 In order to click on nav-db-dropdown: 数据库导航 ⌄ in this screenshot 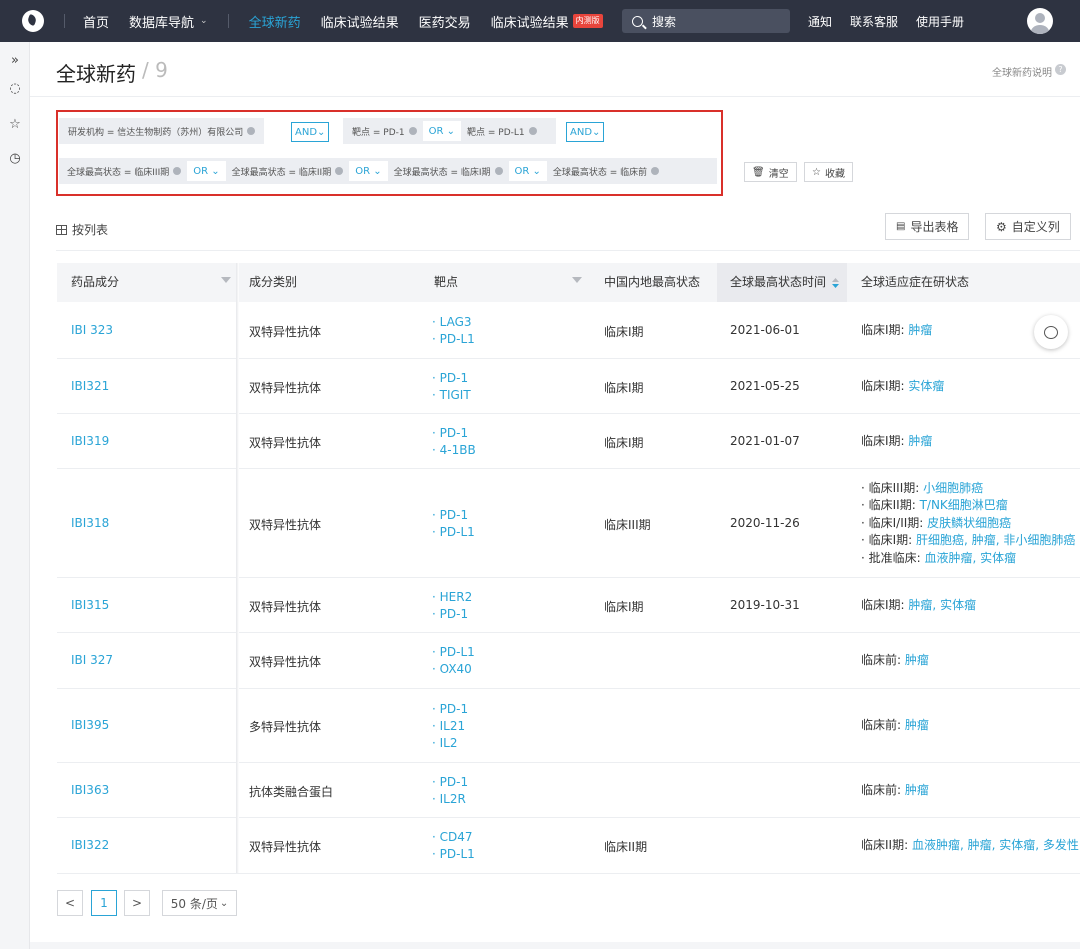, I will do `click(168, 21)`.